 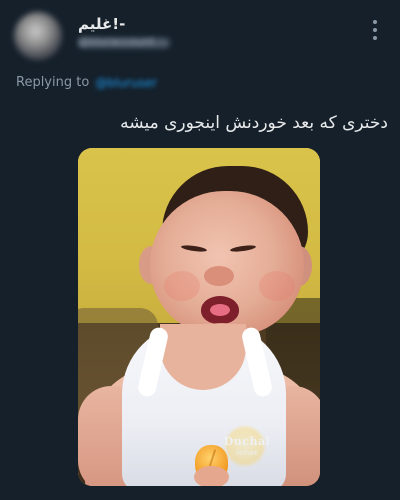 What do you see at coordinates (277, 286) in the screenshot?
I see `baby-right-cheek` at bounding box center [277, 286].